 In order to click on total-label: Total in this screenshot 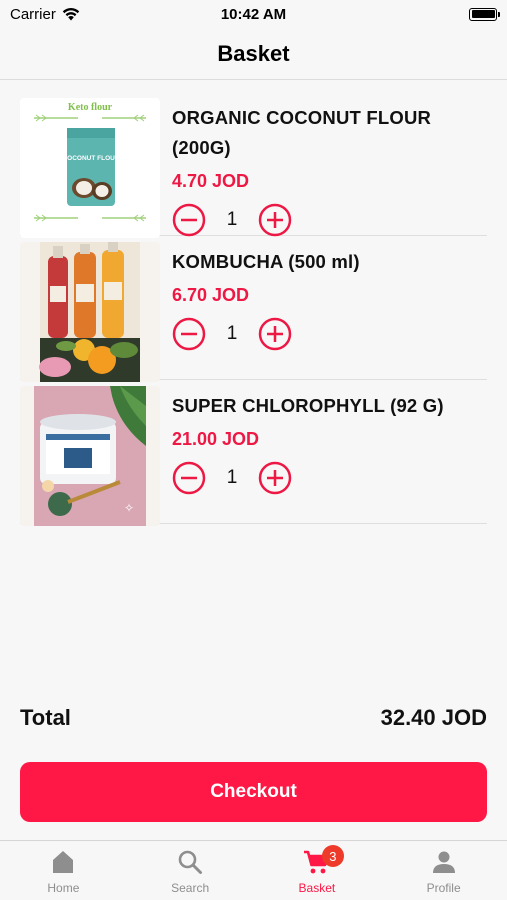, I will do `click(45, 717)`.